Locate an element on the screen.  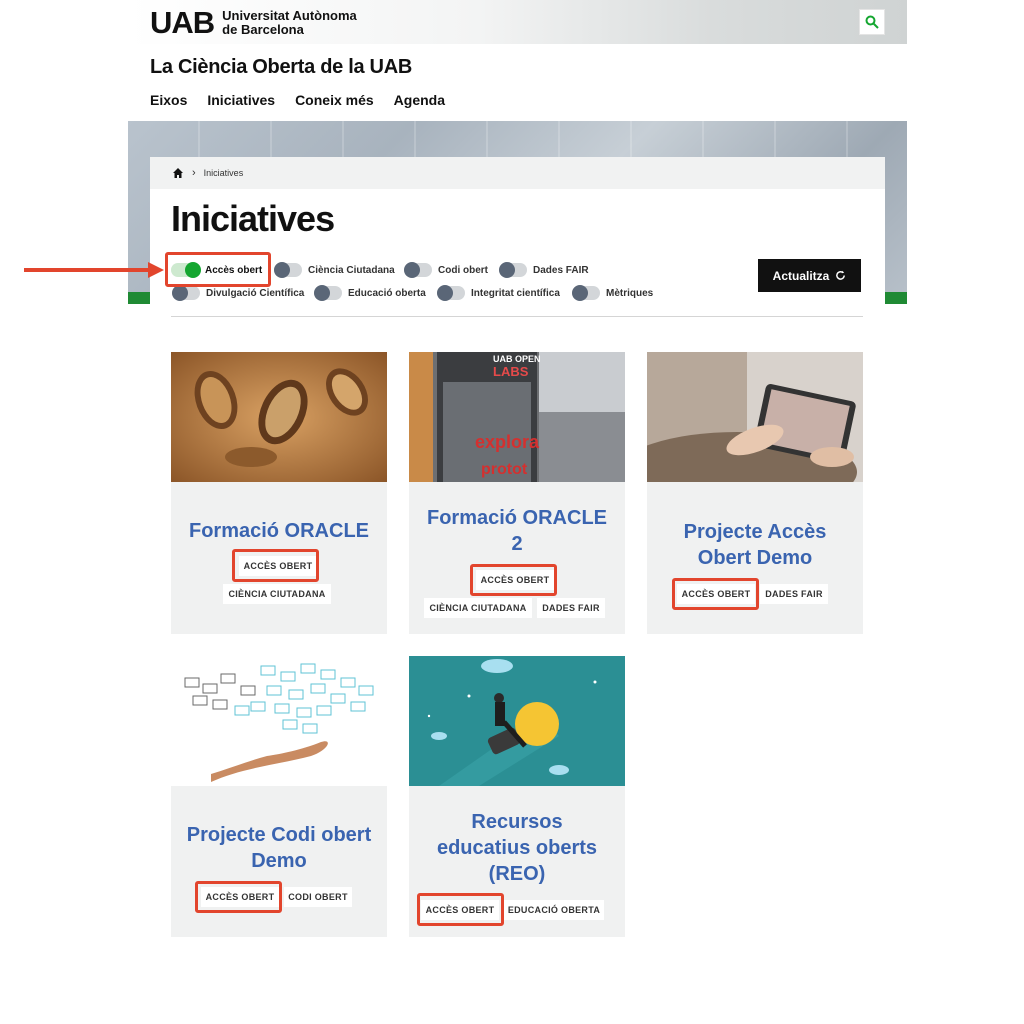
nav-item-iniciatives: Iniciatives is located at coordinates (241, 100).